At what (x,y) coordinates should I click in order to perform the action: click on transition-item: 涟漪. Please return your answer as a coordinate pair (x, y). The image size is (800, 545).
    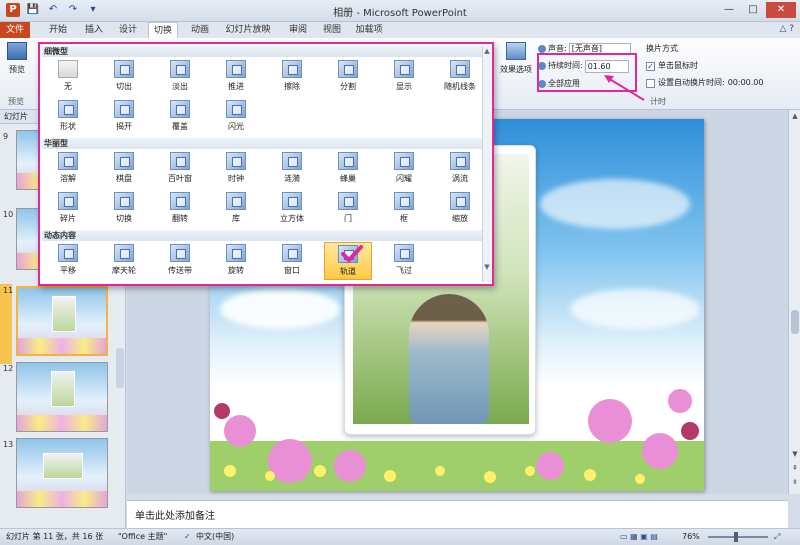
    Looking at the image, I should click on (292, 169).